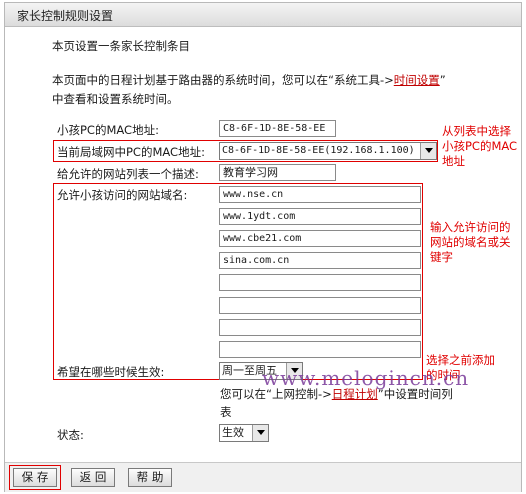 The width and height of the screenshot is (526, 494). Describe the element at coordinates (470, 227) in the screenshot. I see `annotation-line: 输入允许访问的` at that location.